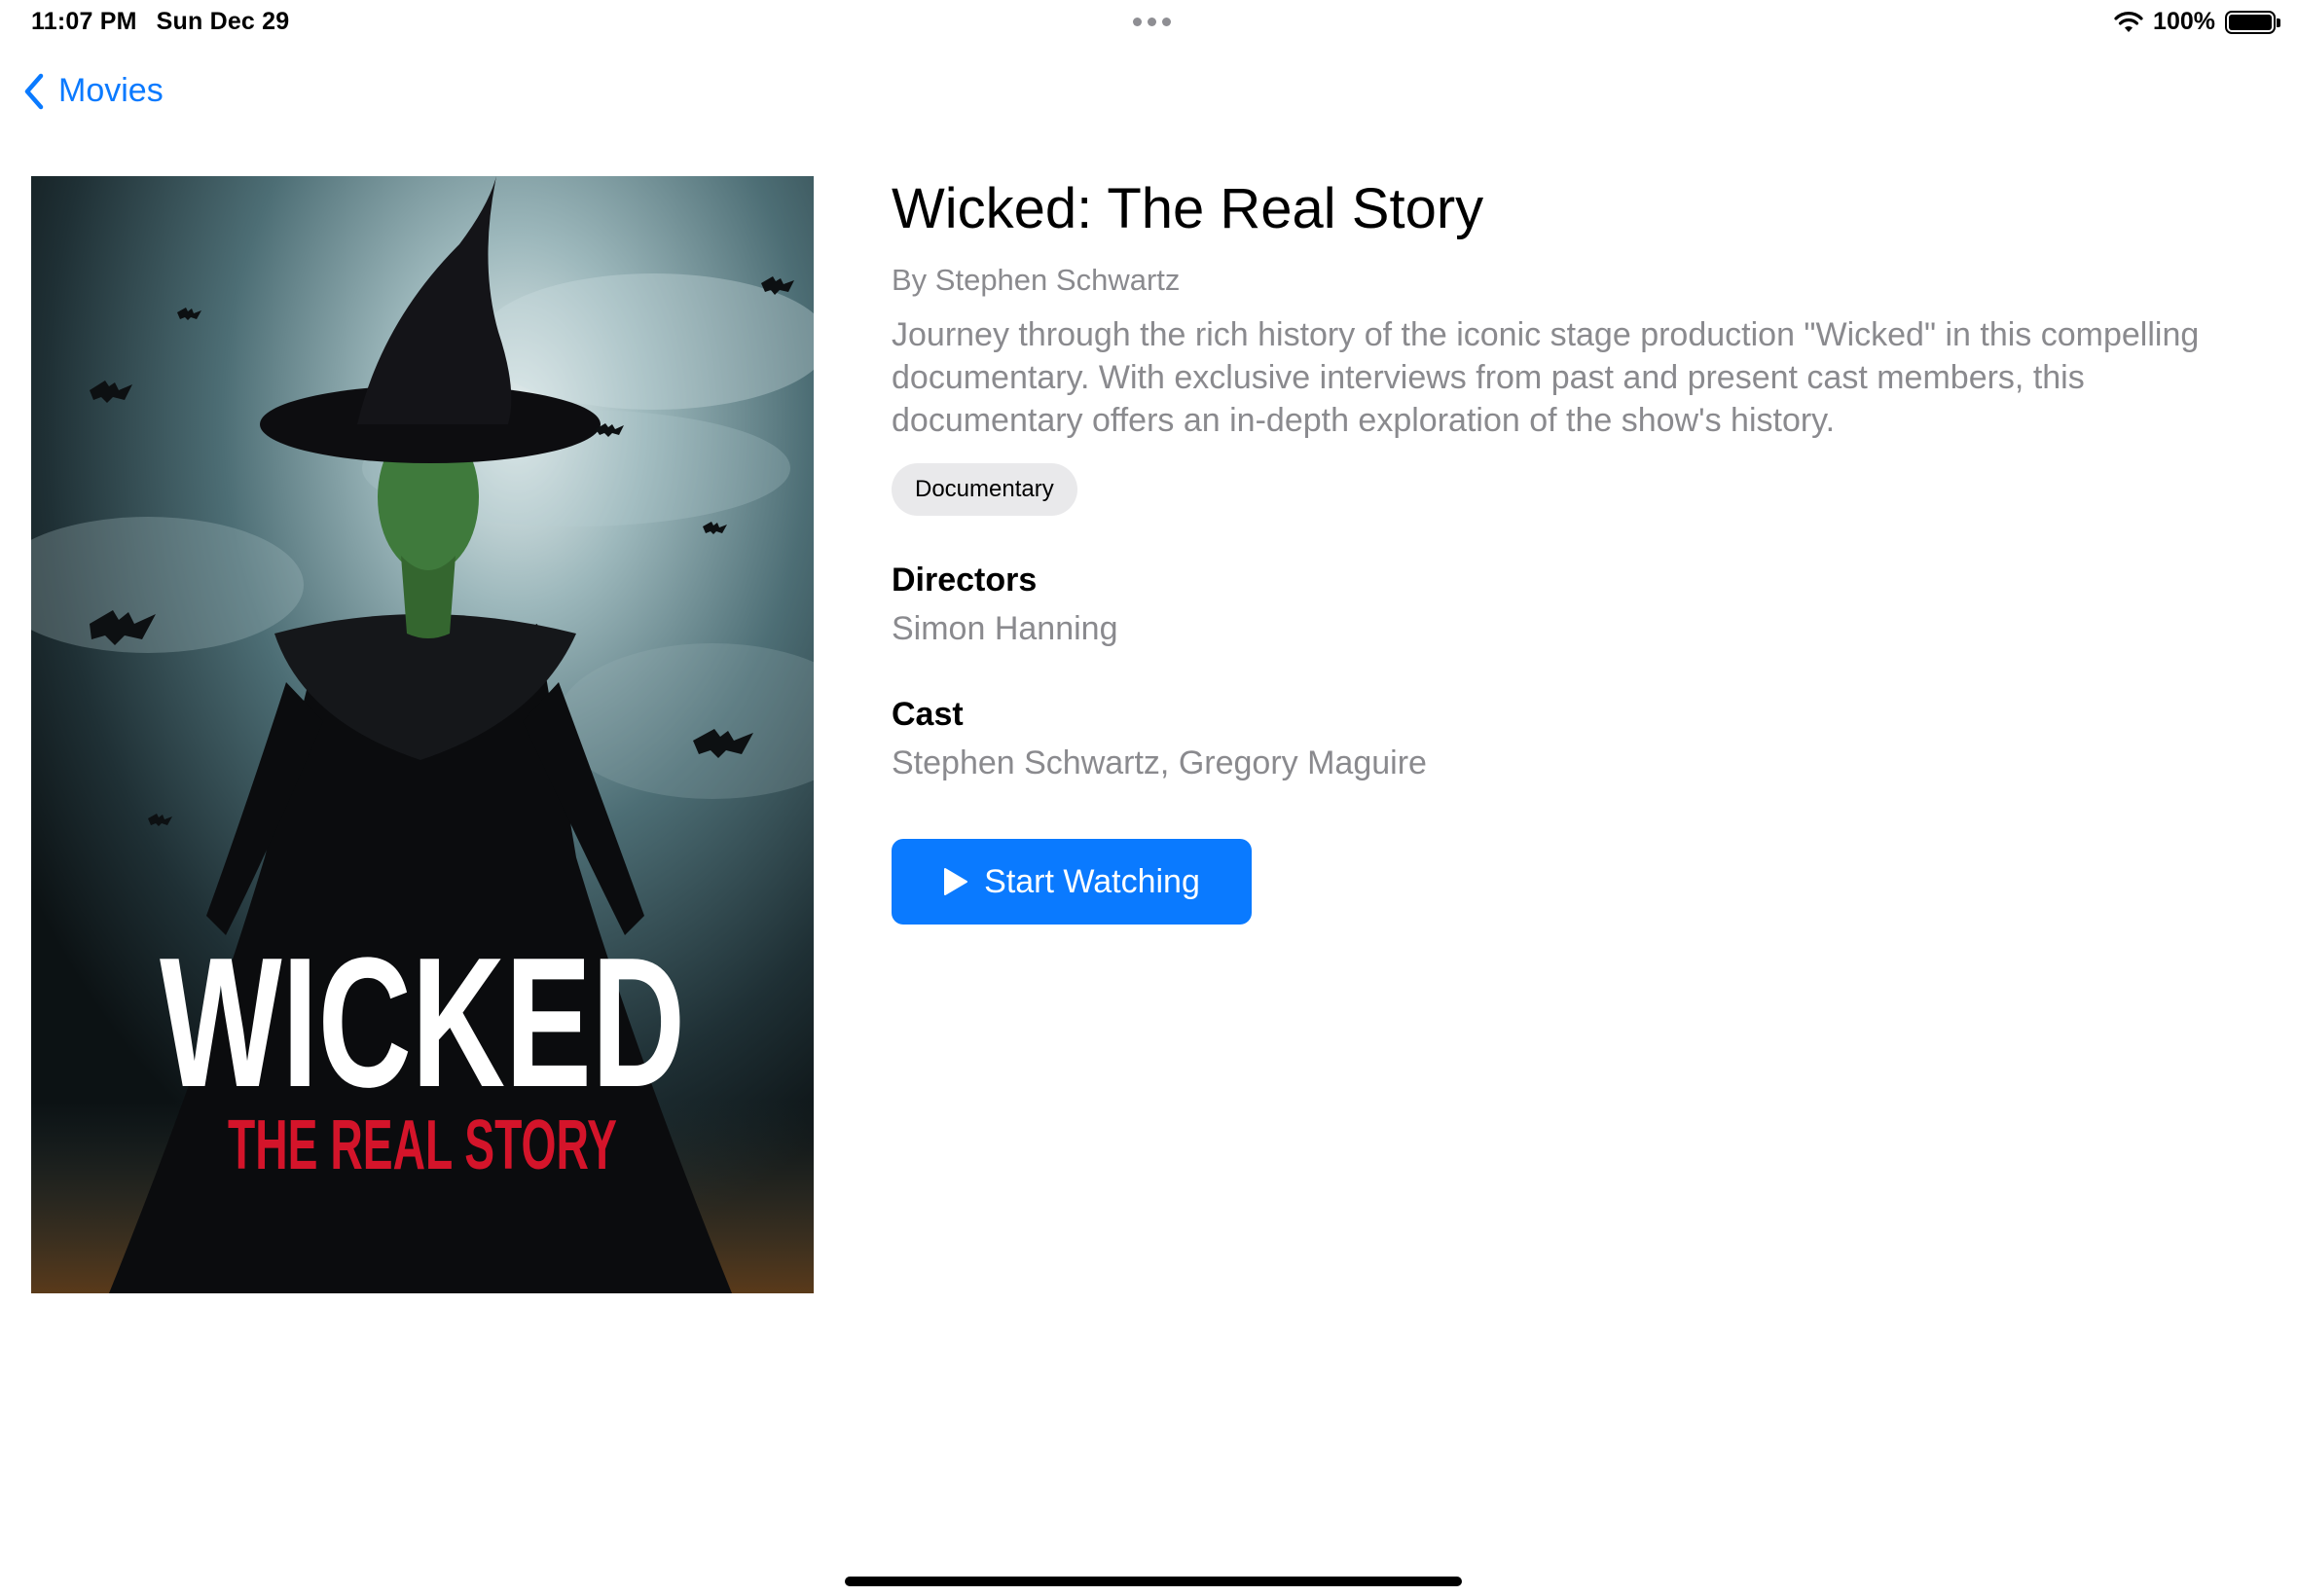 This screenshot has width=2297, height=1596. What do you see at coordinates (84, 21) in the screenshot?
I see `status-time: 11:07 PM` at bounding box center [84, 21].